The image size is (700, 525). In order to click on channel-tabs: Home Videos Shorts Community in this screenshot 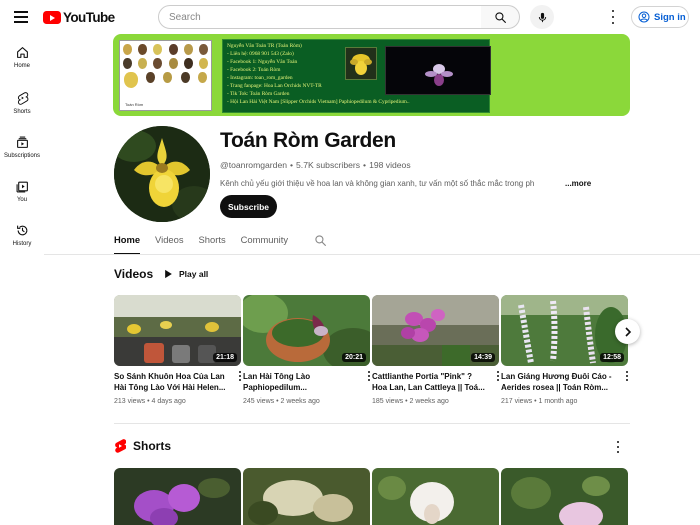, I will do `click(208, 242)`.